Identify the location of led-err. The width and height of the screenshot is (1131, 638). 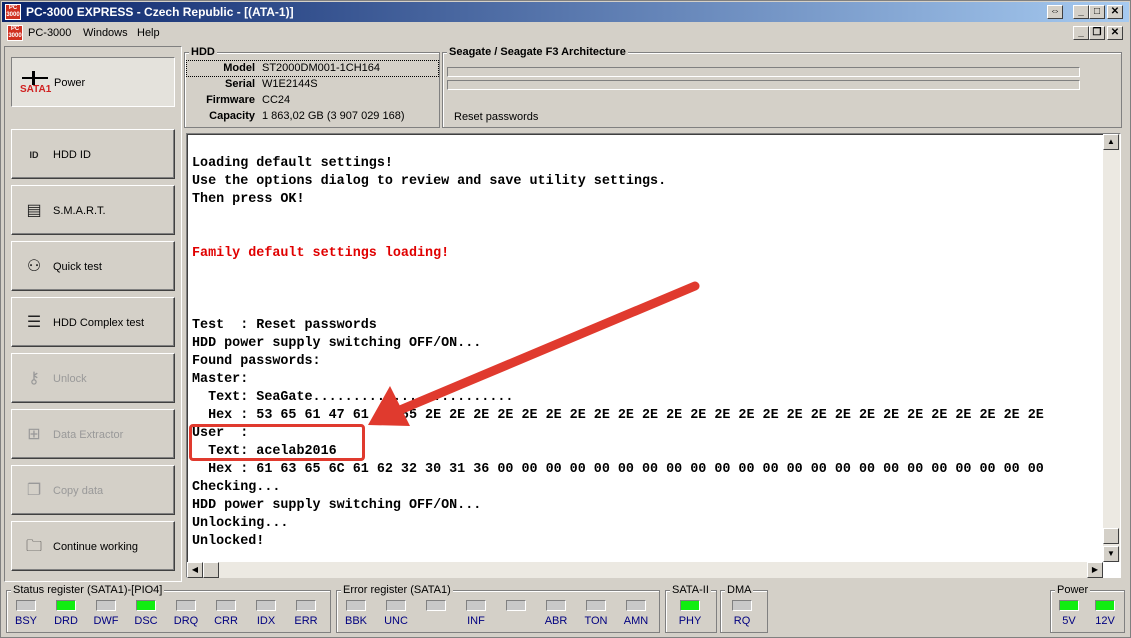
(306, 605).